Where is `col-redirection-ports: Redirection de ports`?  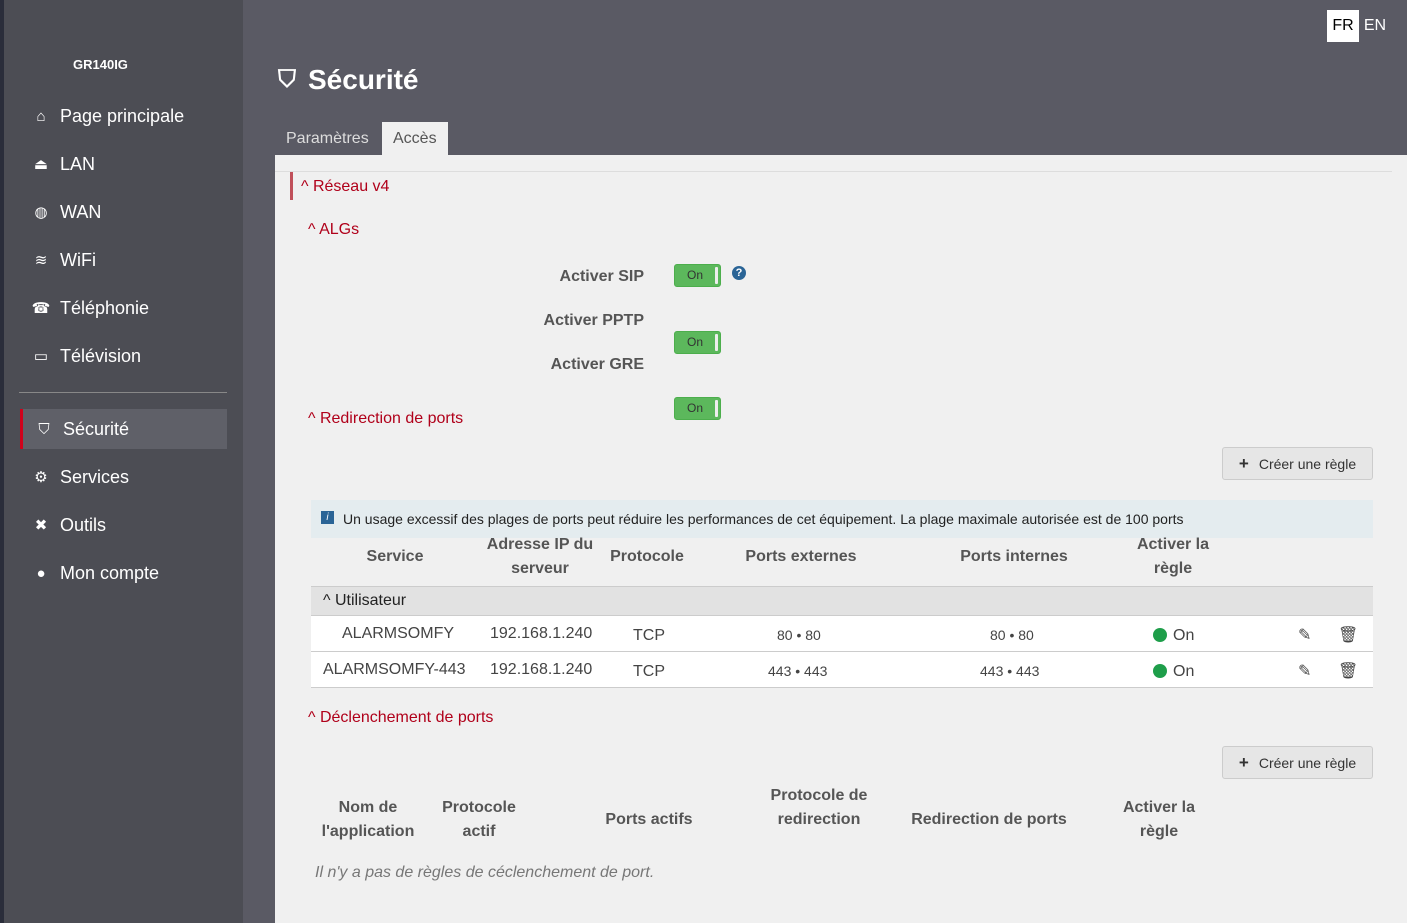 col-redirection-ports: Redirection de ports is located at coordinates (989, 819).